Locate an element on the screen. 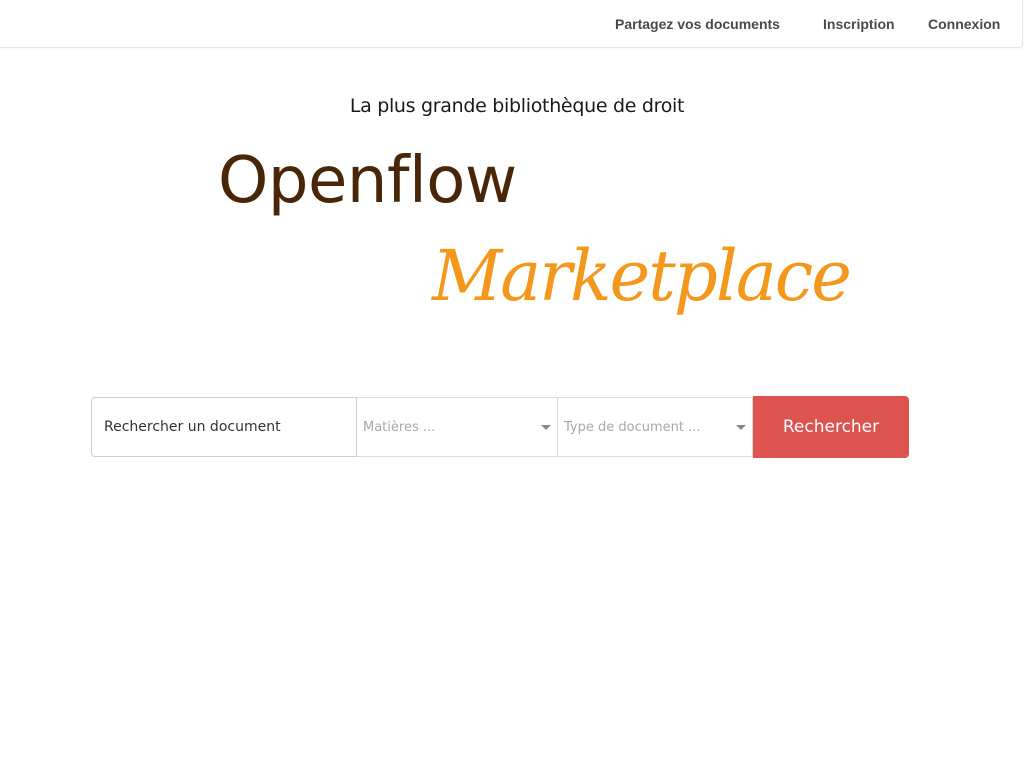 The height and width of the screenshot is (768, 1024). search-button: Rechercher is located at coordinates (831, 427).